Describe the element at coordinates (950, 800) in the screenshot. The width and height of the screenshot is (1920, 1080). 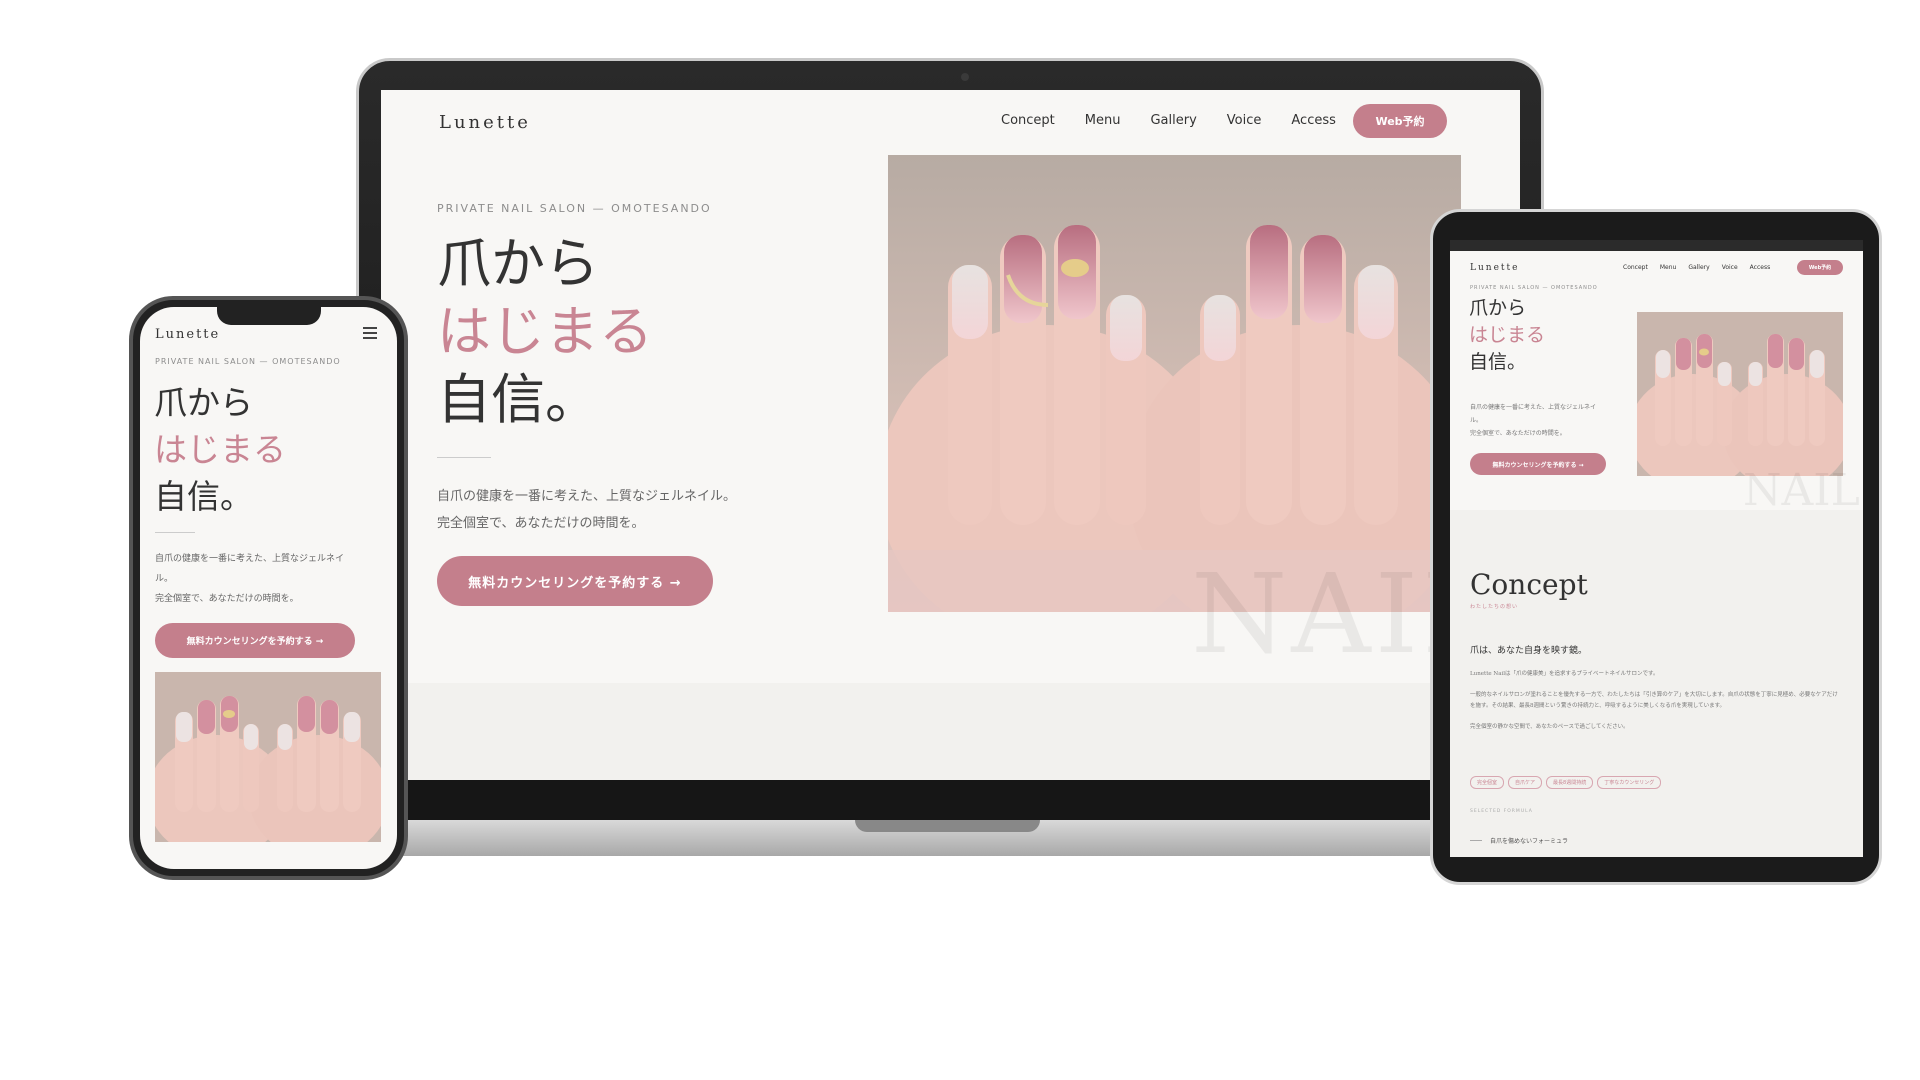
I see `laptop-chin` at that location.